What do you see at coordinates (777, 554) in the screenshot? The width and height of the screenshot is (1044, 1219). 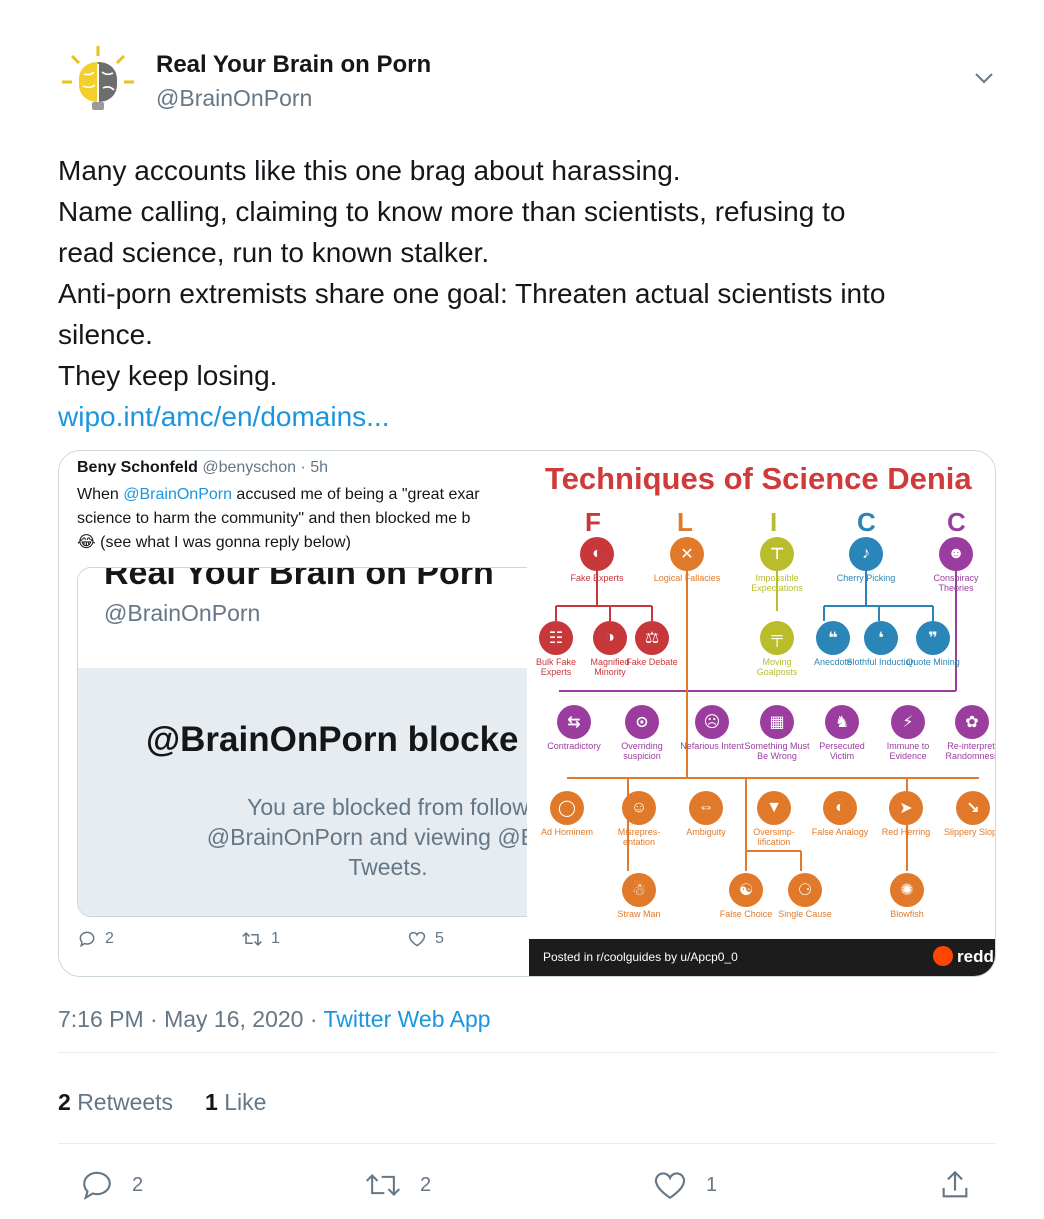 I see `impossible-expectations-icon: ⊤` at bounding box center [777, 554].